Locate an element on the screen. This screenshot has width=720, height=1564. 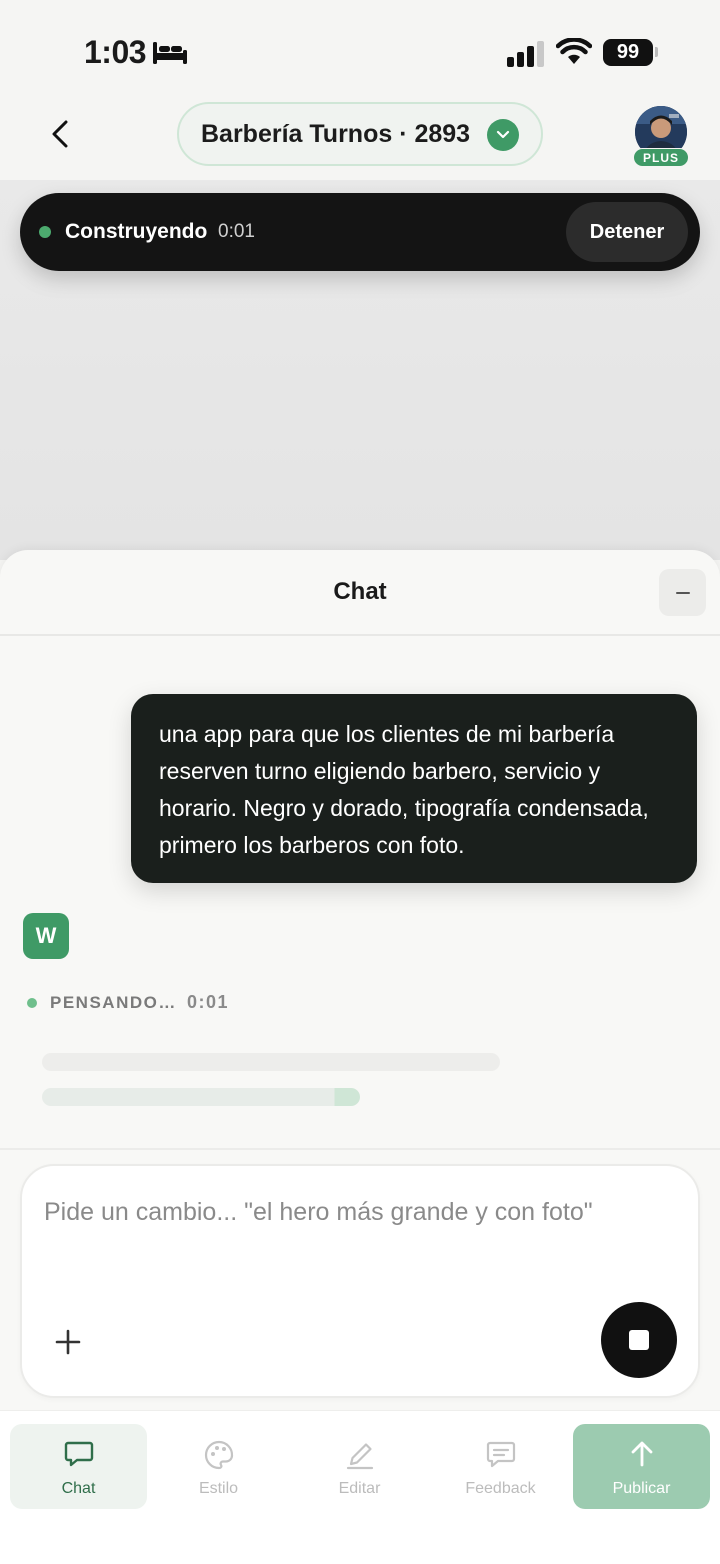
thinking-time: 0:01 is located at coordinates (208, 1002).